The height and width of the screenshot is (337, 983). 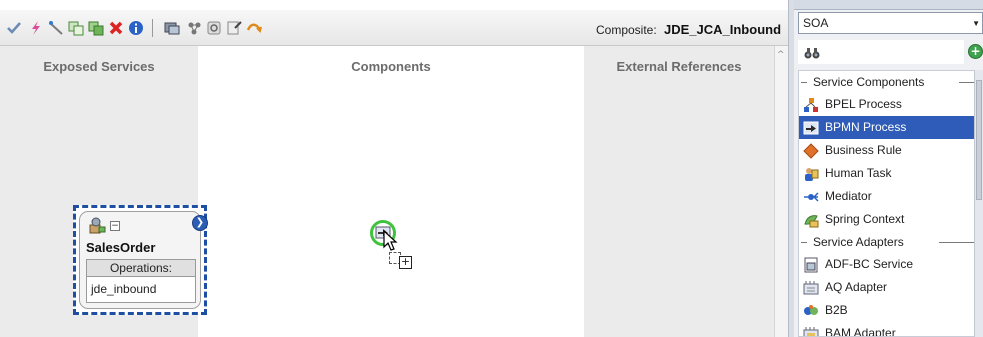 I want to click on palette-item-human-task: Human Task, so click(x=888, y=173).